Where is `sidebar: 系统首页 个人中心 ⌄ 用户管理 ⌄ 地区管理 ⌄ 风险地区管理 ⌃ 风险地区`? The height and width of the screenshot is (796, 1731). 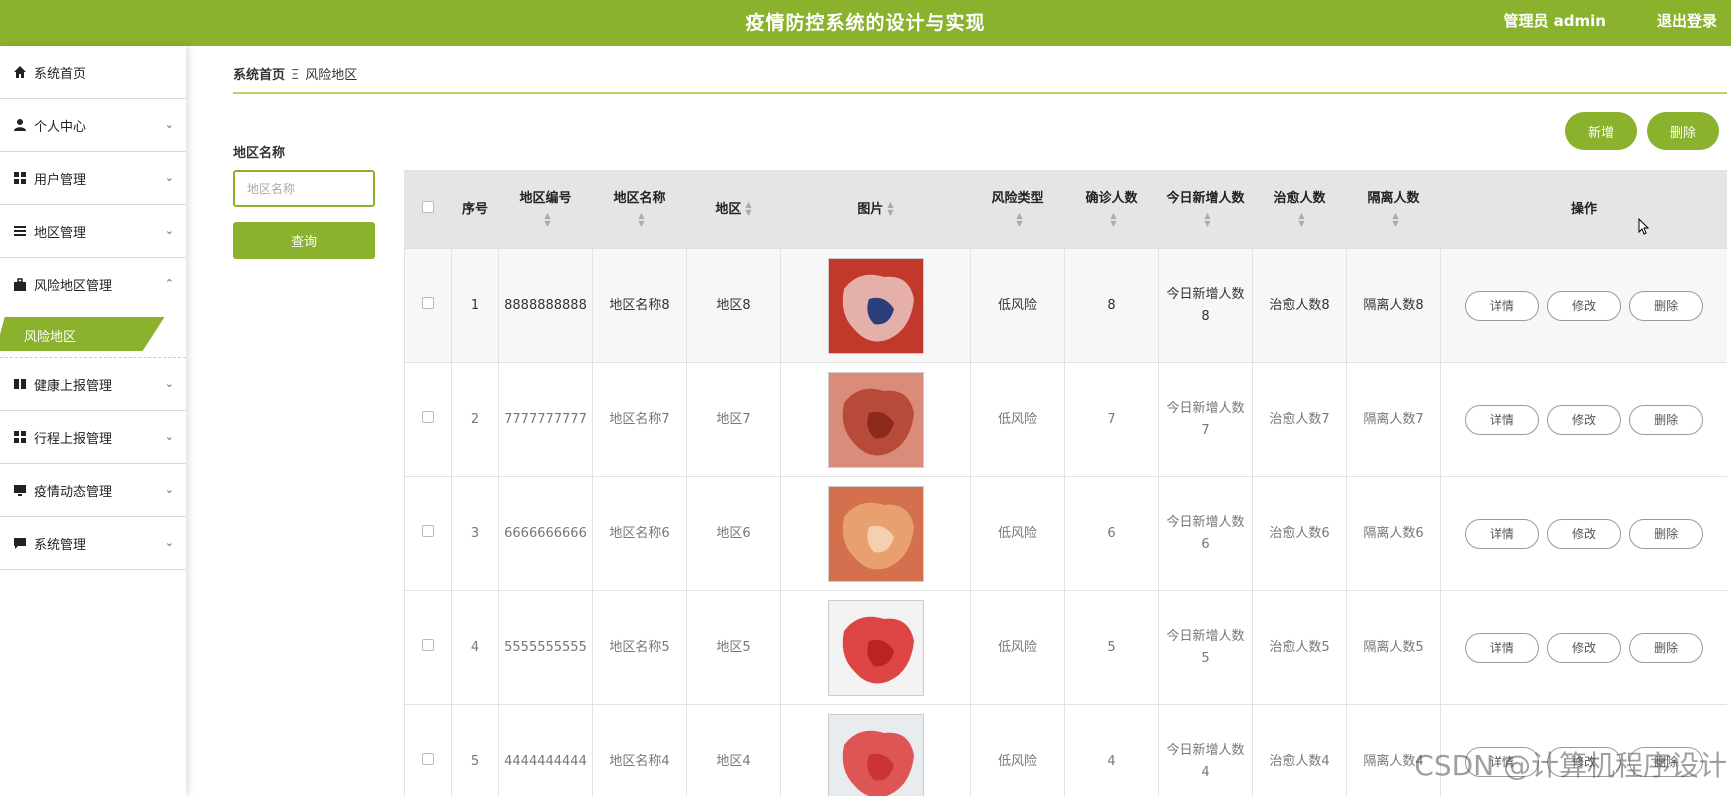 sidebar: 系统首页 个人中心 ⌄ 用户管理 ⌄ 地区管理 ⌄ 风险地区管理 ⌃ 风险地区 is located at coordinates (93, 421).